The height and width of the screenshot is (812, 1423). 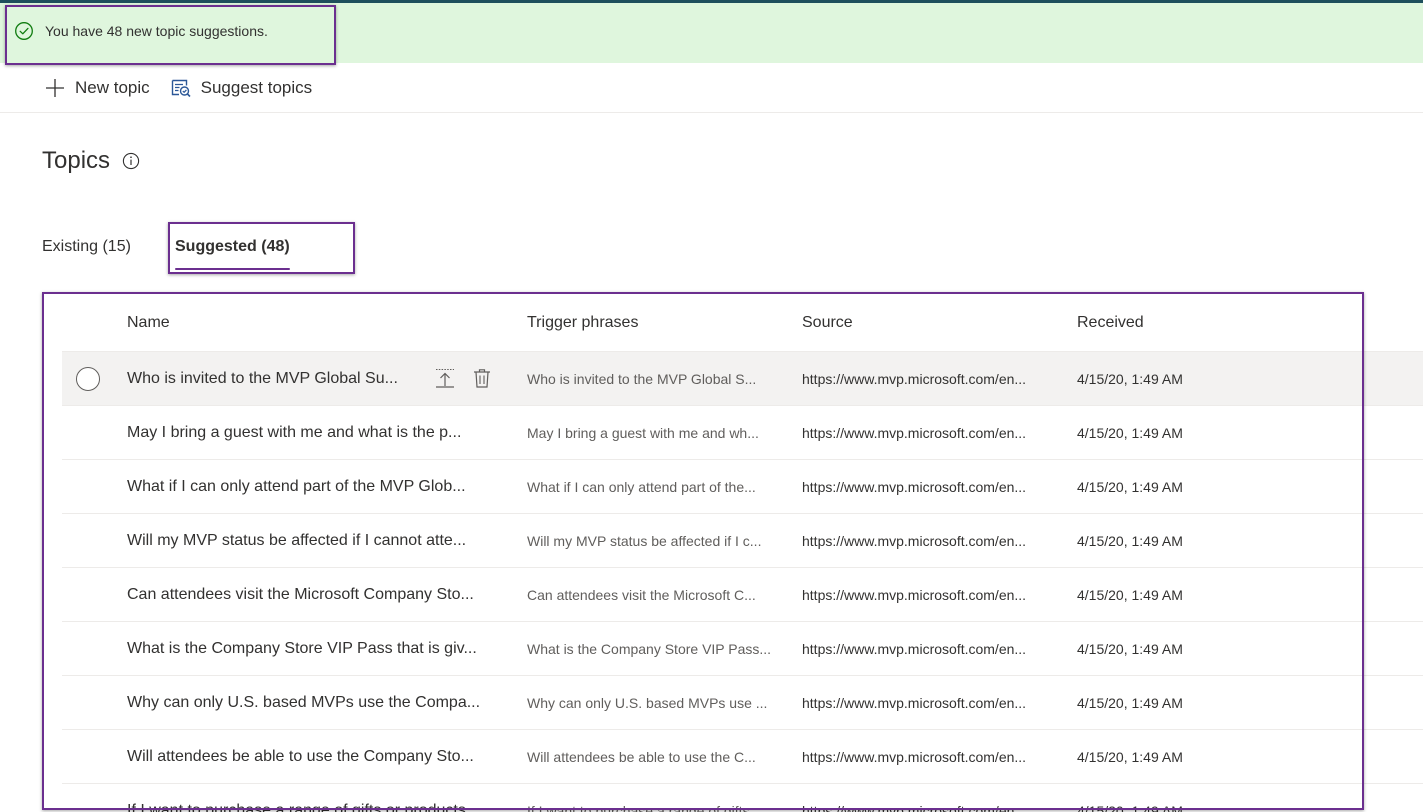 I want to click on info-icon, so click(x=131, y=161).